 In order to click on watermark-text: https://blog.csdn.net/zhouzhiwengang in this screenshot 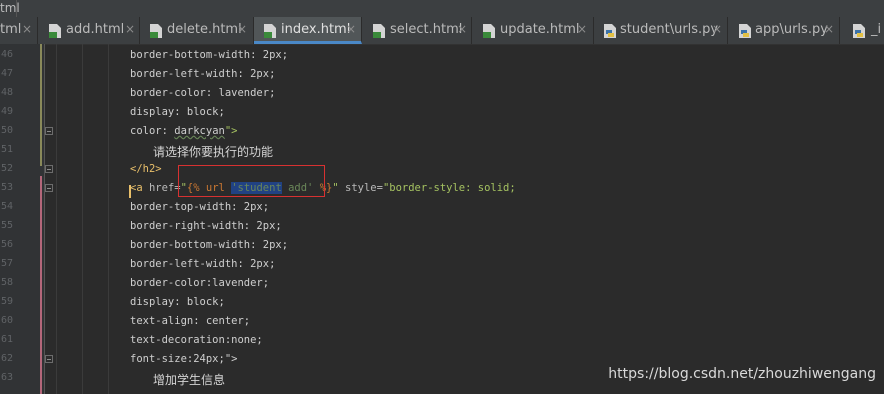, I will do `click(742, 374)`.